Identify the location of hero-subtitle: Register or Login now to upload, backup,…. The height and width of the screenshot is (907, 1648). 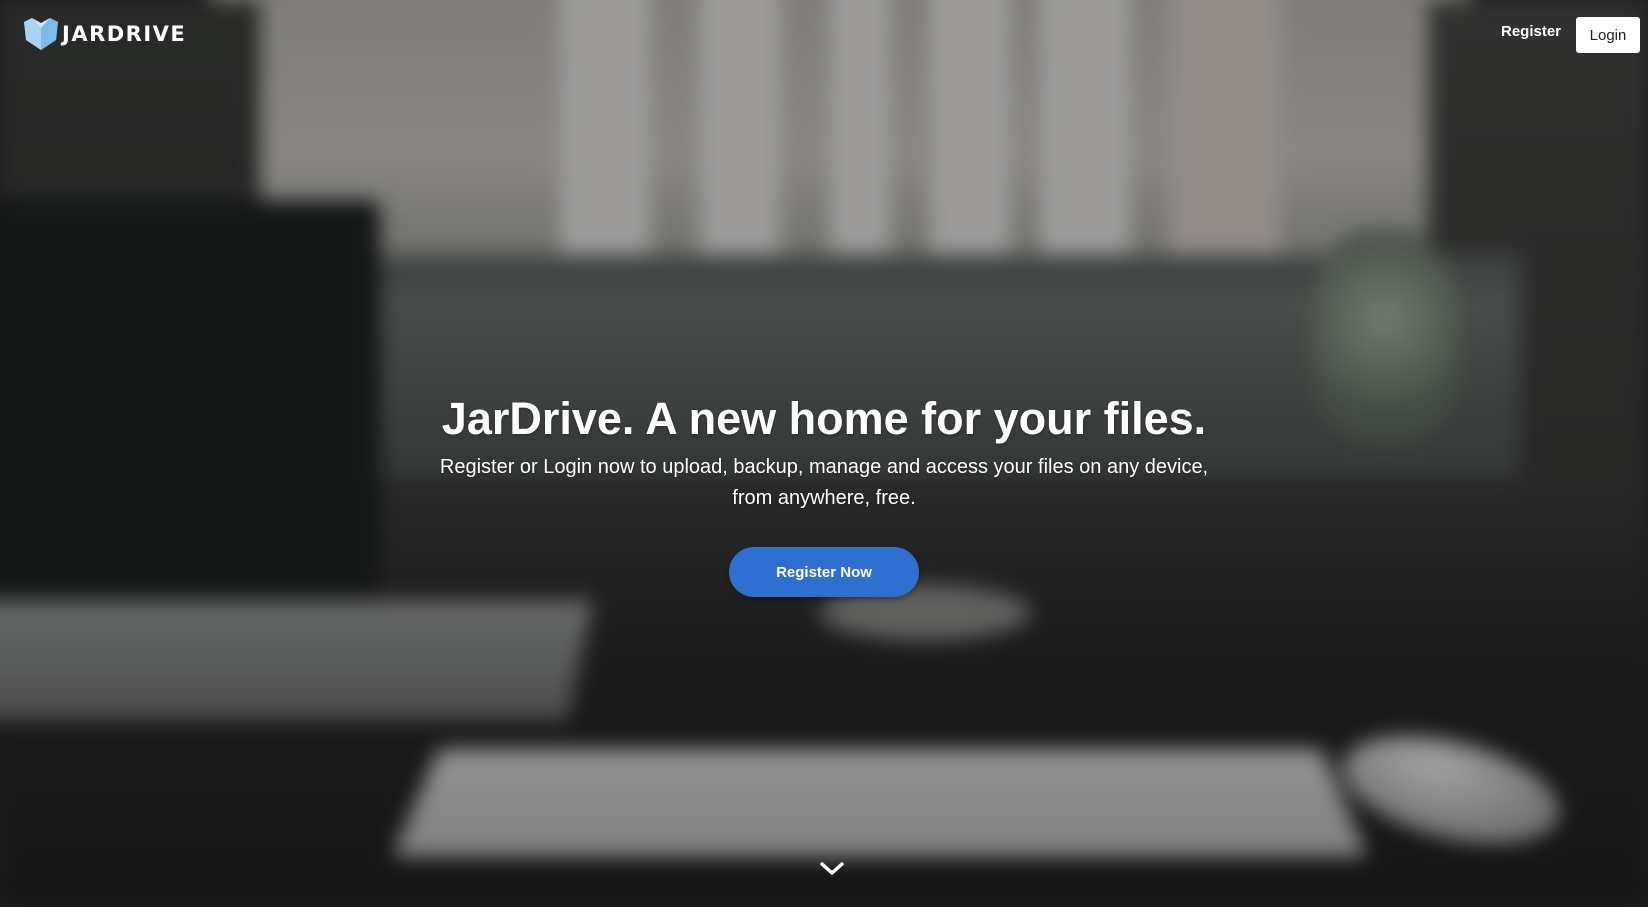
(824, 482).